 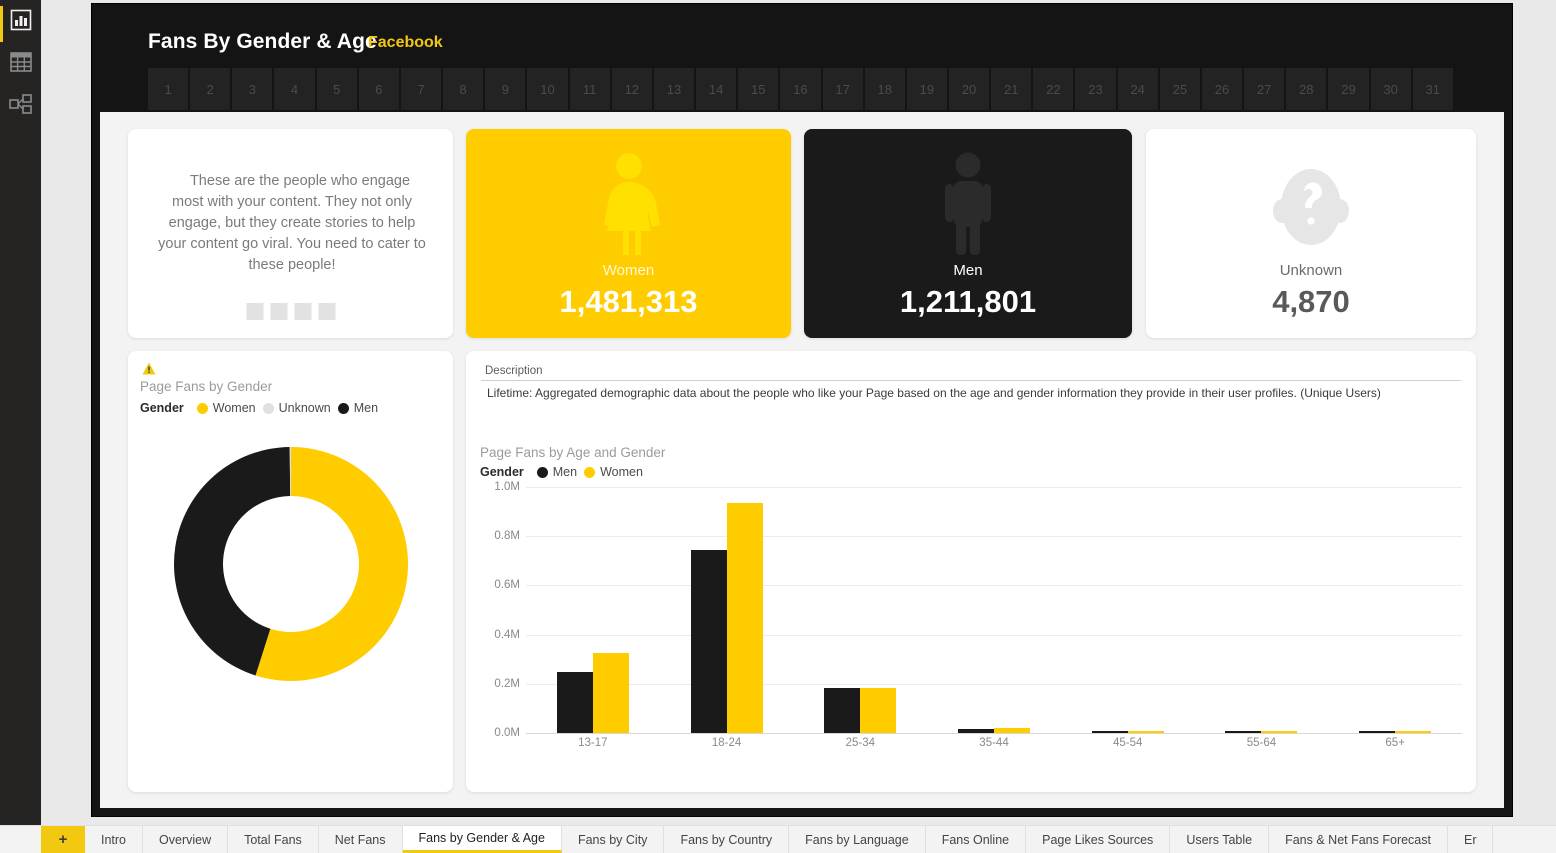 What do you see at coordinates (290, 564) in the screenshot?
I see `donut-chart` at bounding box center [290, 564].